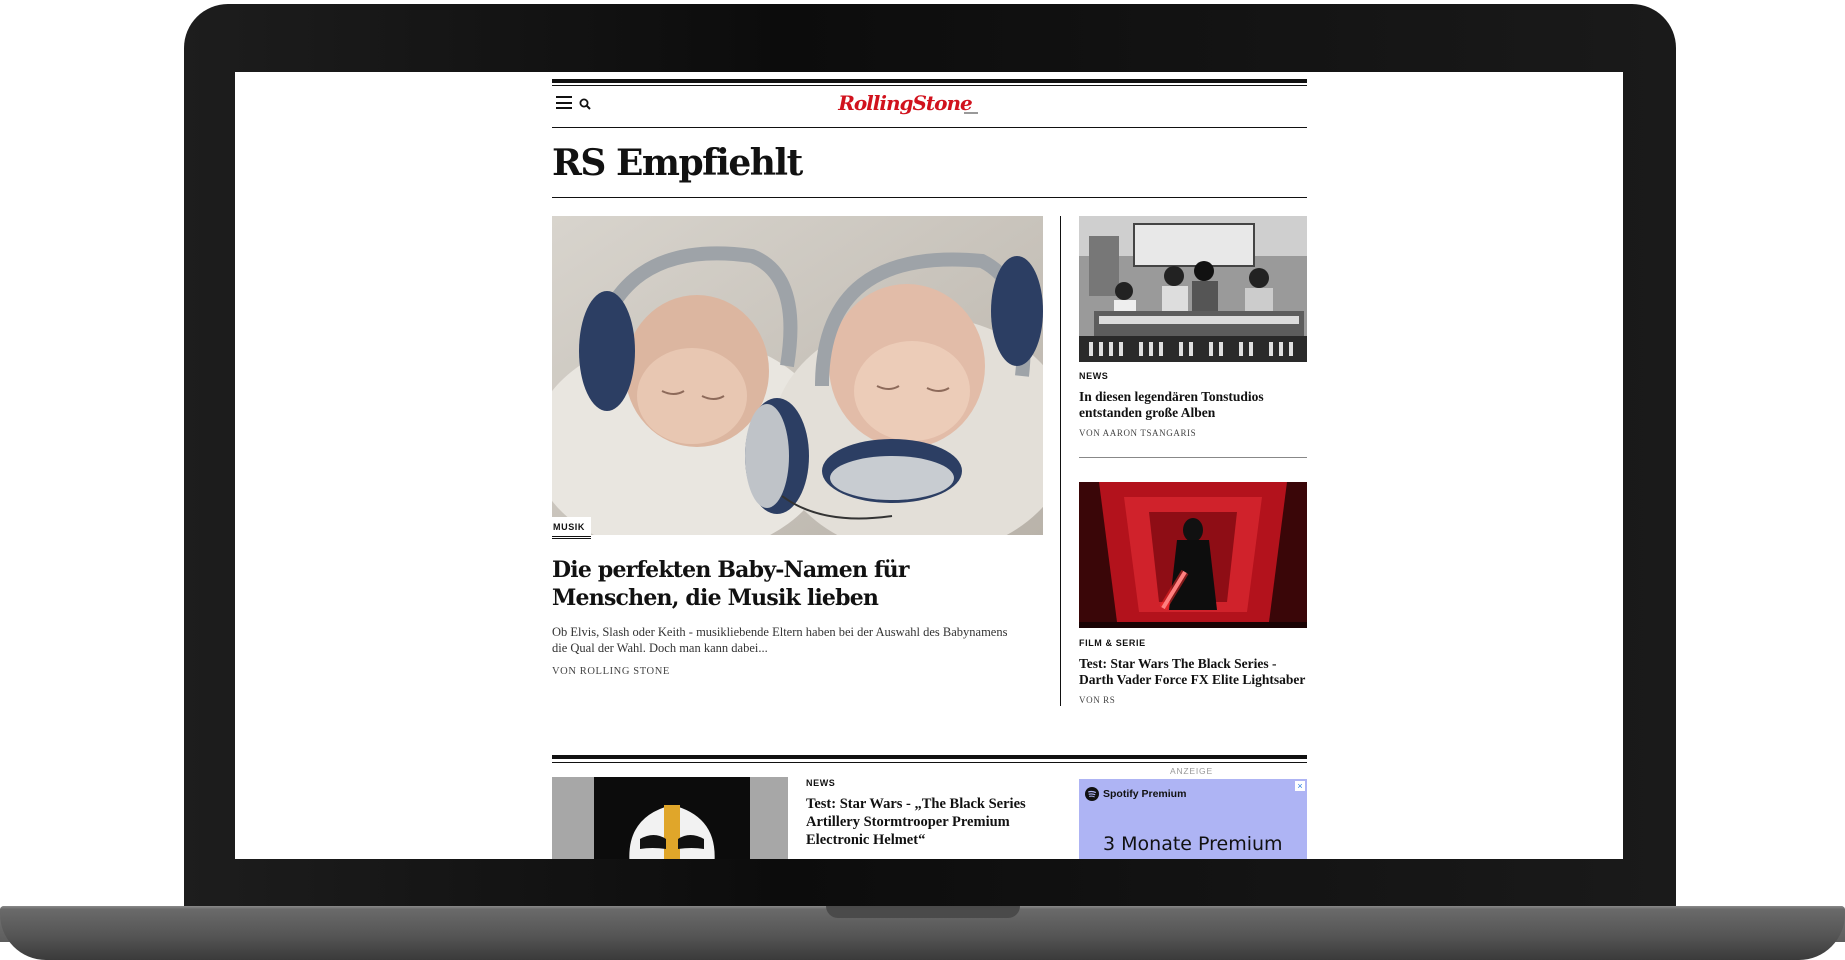 The height and width of the screenshot is (960, 1845). I want to click on logo-underline, so click(971, 113).